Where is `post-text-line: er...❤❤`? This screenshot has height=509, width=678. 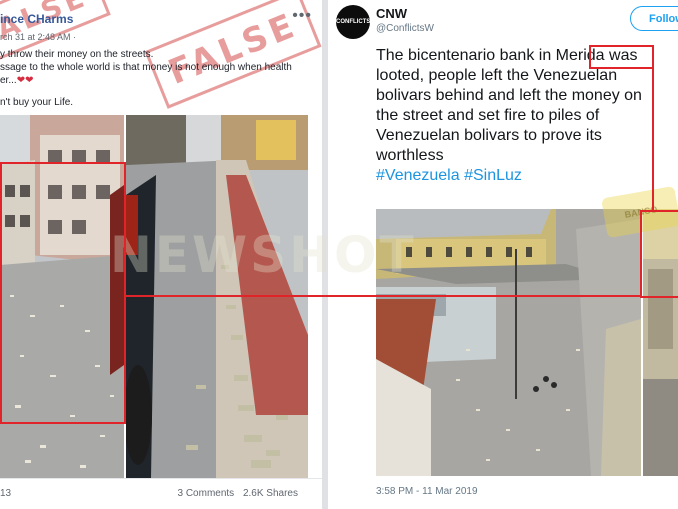 post-text-line: er...❤❤ is located at coordinates (17, 80).